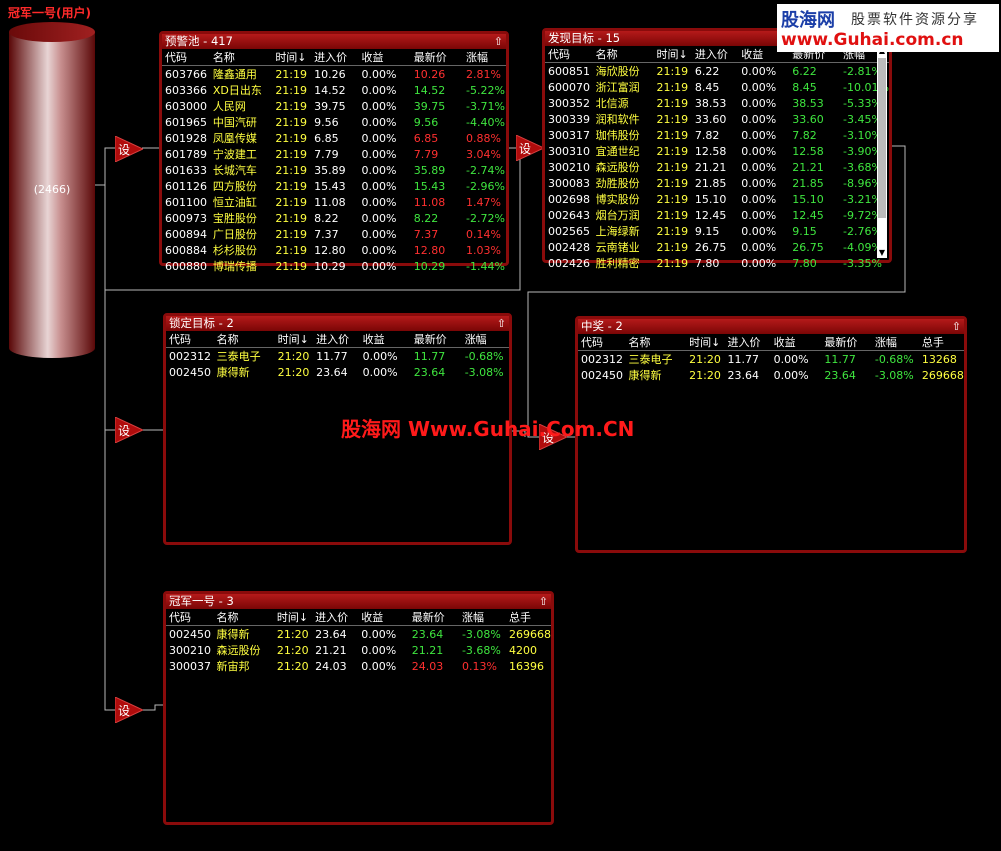  What do you see at coordinates (717, 103) in the screenshot?
I see `table-row: 300352 北信源 21:19 38.53 0.00% 38.53 -5.33%` at bounding box center [717, 103].